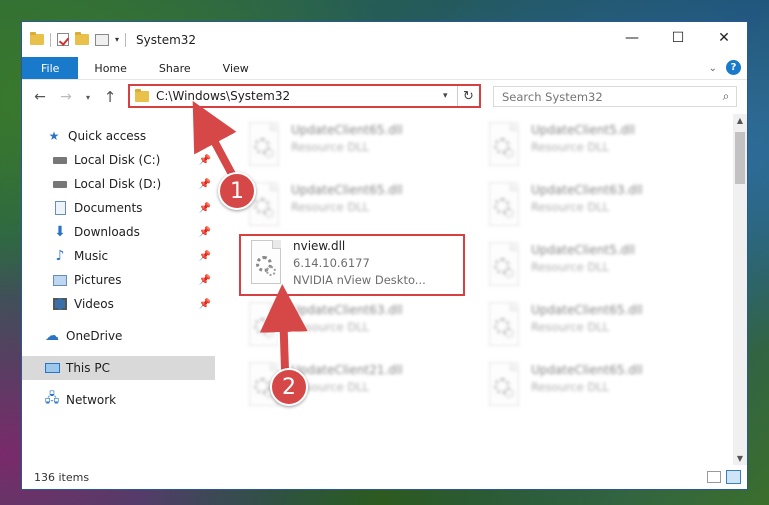  What do you see at coordinates (54, 136) in the screenshot?
I see `star-icon: ★` at bounding box center [54, 136].